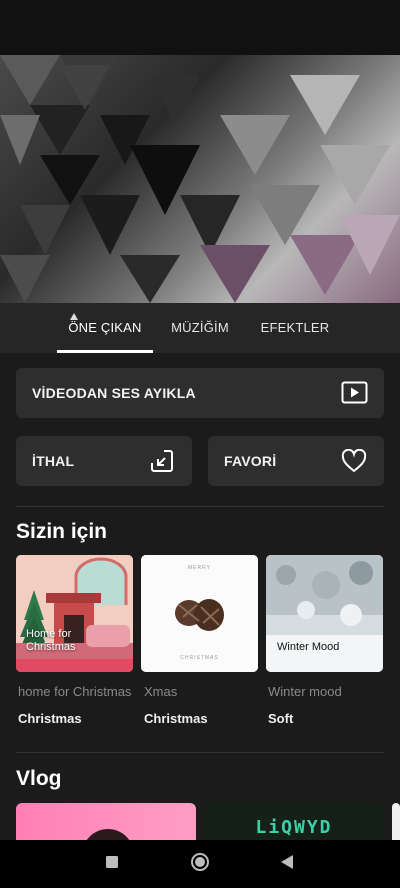 This screenshot has height=888, width=400. I want to click on card-cover-title: Home for Christmas, so click(51, 640).